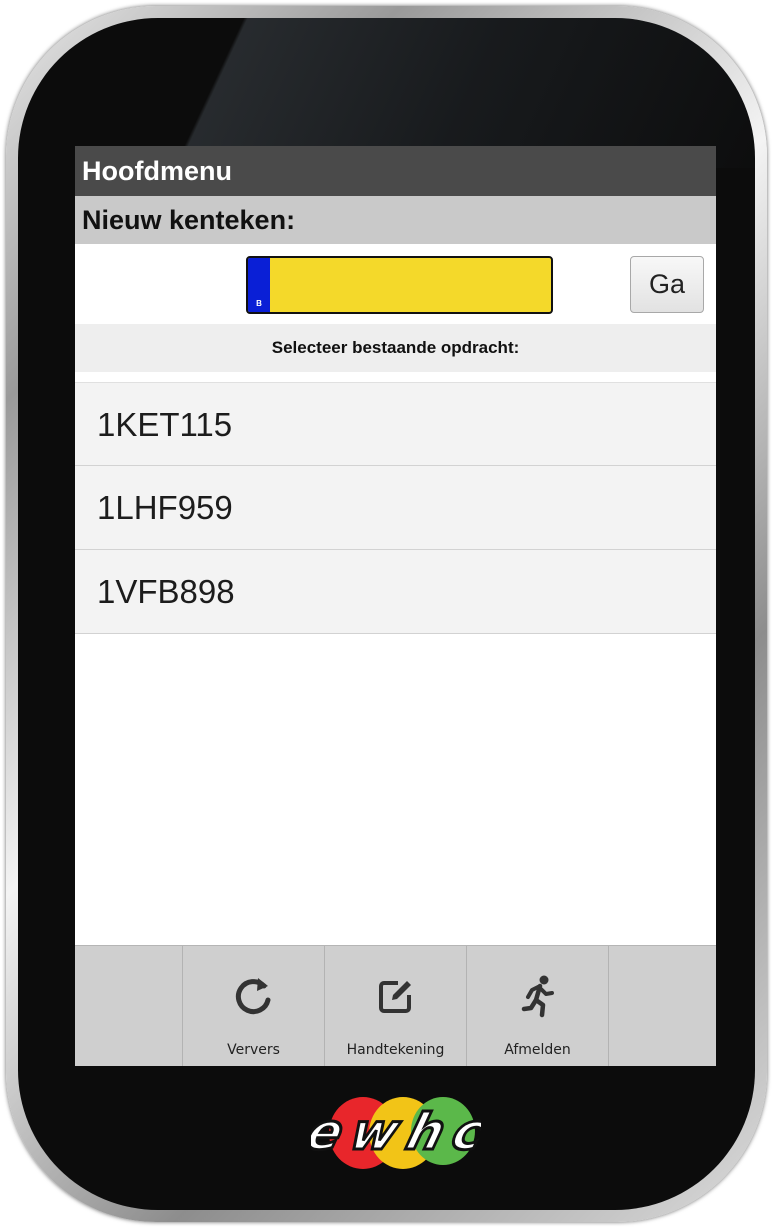  I want to click on signature-button: Handtekening, so click(395, 1006).